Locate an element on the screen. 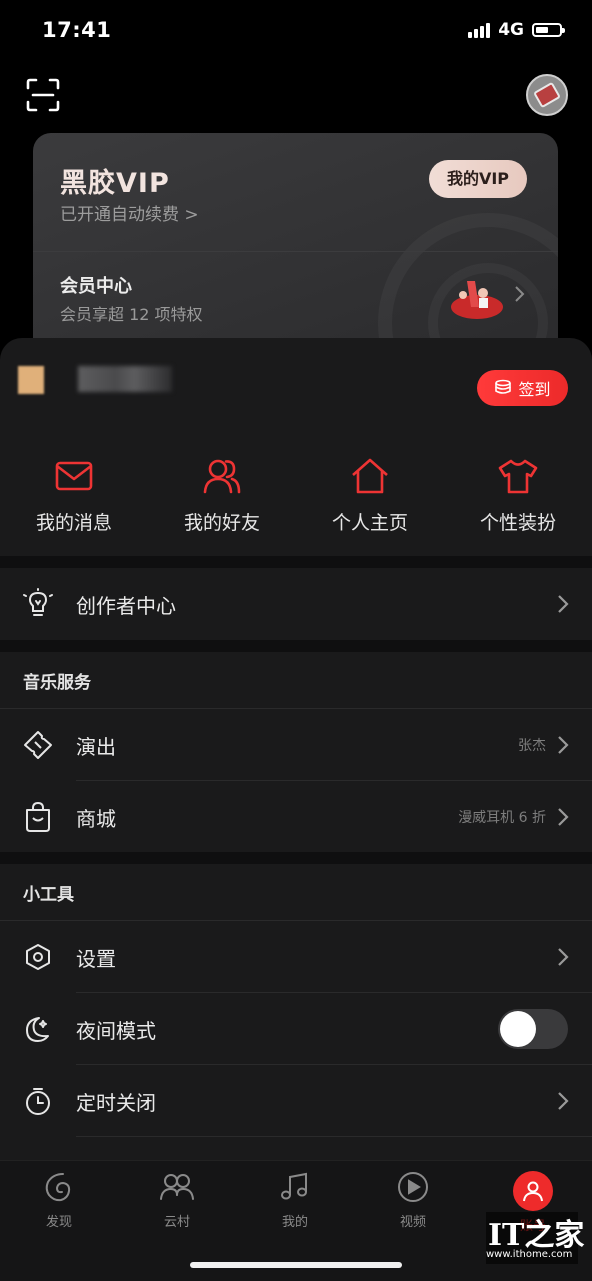 Image resolution: width=592 pixels, height=1281 pixels. battery-icon is located at coordinates (548, 30).